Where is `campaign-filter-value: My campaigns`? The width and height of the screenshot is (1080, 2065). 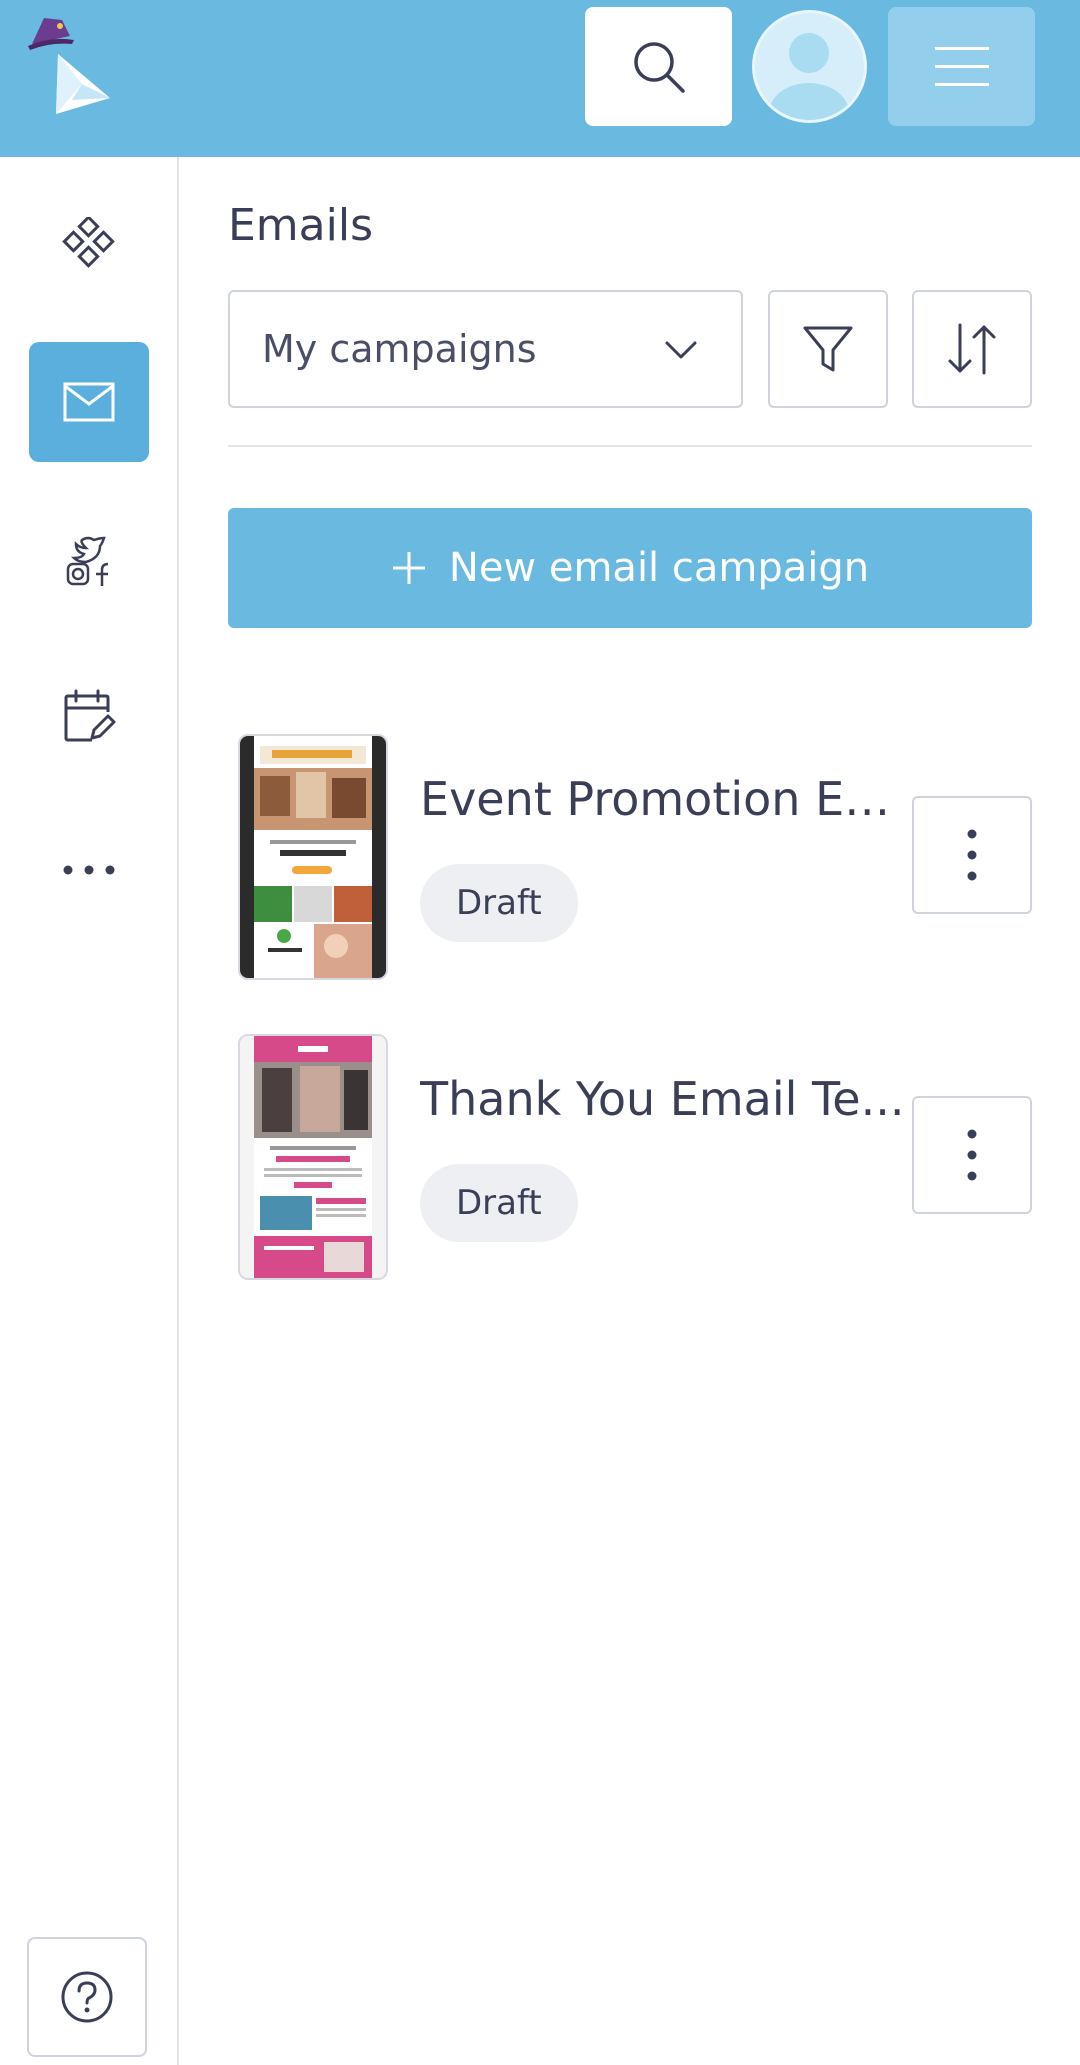 campaign-filter-value: My campaigns is located at coordinates (399, 349).